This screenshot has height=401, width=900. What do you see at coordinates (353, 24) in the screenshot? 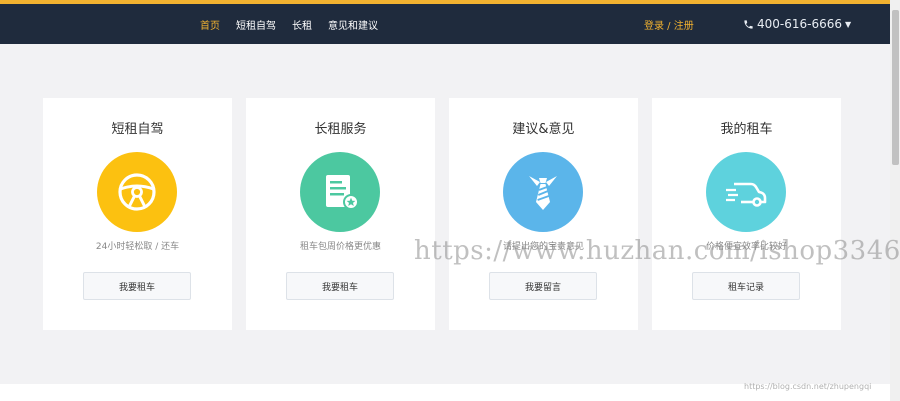
I see `nav-link-feedback: 意见和建议` at bounding box center [353, 24].